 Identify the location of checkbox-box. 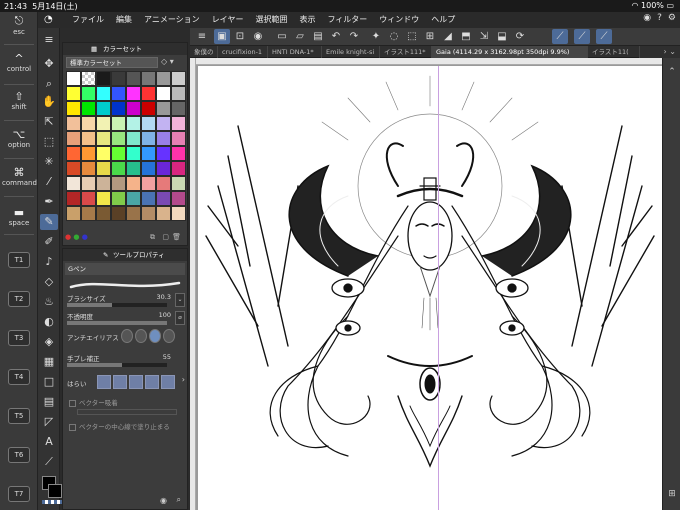
(72, 403).